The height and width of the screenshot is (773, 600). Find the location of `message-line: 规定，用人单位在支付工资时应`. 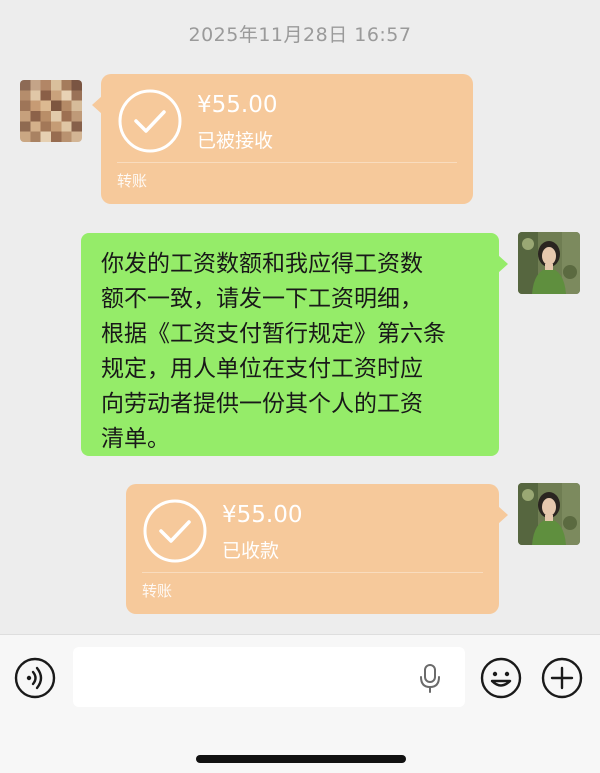

message-line: 规定，用人单位在支付工资时应 is located at coordinates (262, 369).